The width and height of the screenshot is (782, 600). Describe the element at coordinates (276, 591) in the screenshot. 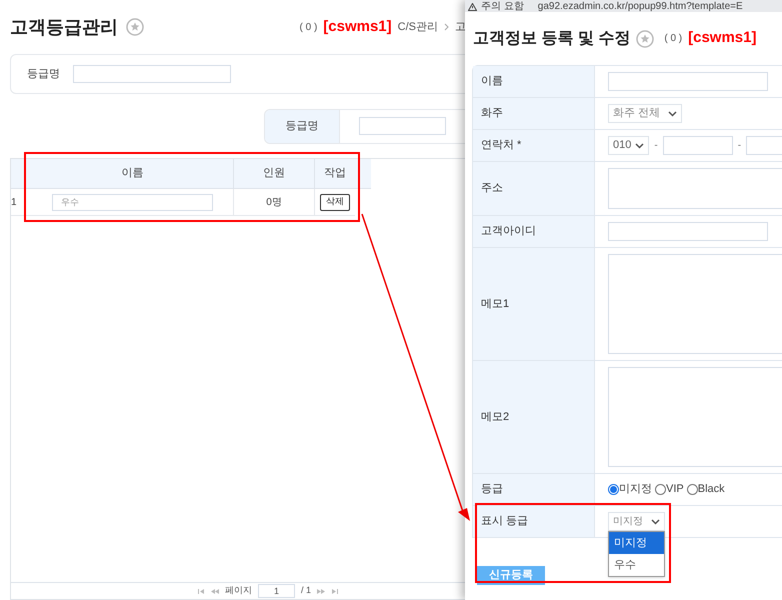

I see `page-input: 1` at that location.